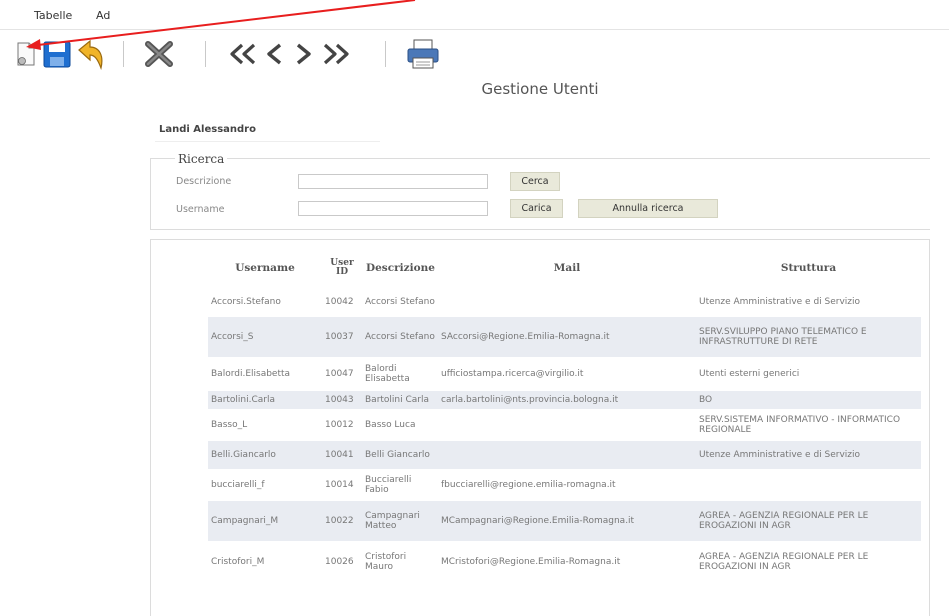 This screenshot has height=616, width=949. I want to click on descrizione-label: Descrizione, so click(204, 181).